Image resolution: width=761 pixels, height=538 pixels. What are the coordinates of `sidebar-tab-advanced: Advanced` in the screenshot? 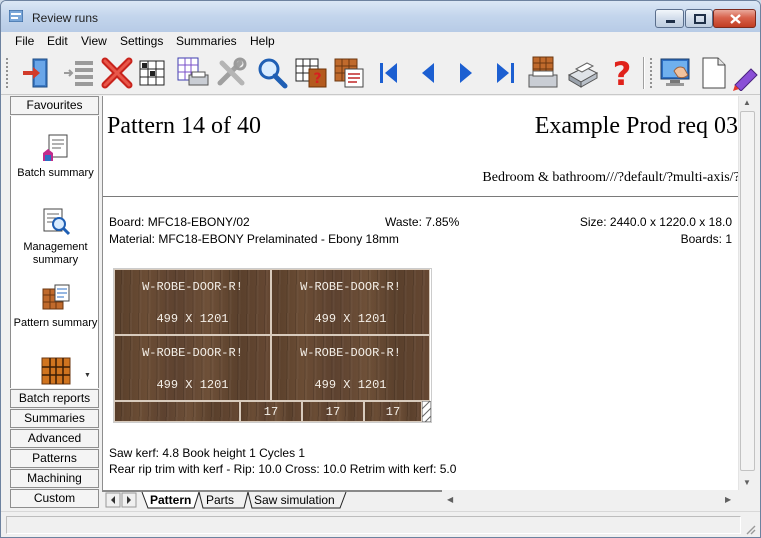 It's located at (54, 438).